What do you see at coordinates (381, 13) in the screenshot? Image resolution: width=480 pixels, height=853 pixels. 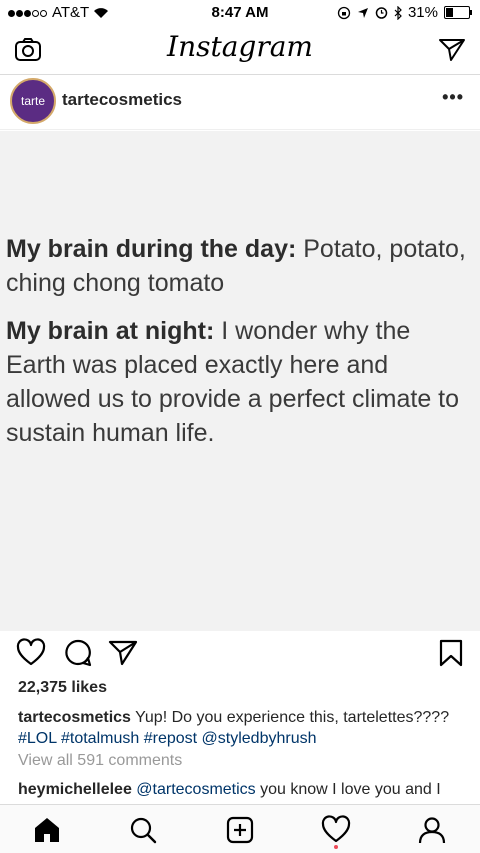 I see `alarm-icon` at bounding box center [381, 13].